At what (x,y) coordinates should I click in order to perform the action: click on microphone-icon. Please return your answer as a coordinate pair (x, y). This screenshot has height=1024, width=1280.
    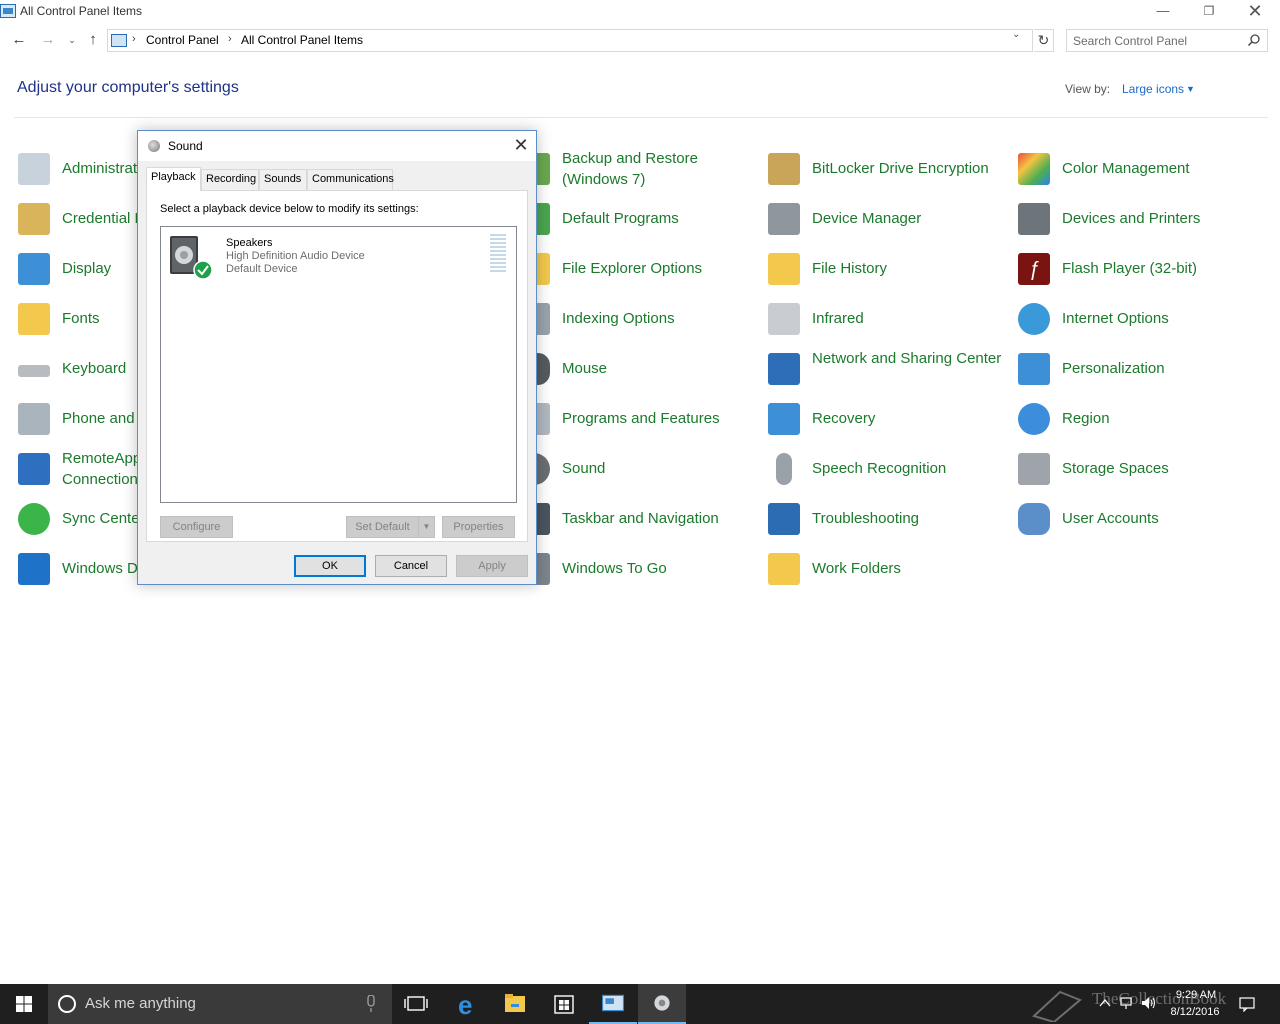
    Looking at the image, I should click on (371, 1004).